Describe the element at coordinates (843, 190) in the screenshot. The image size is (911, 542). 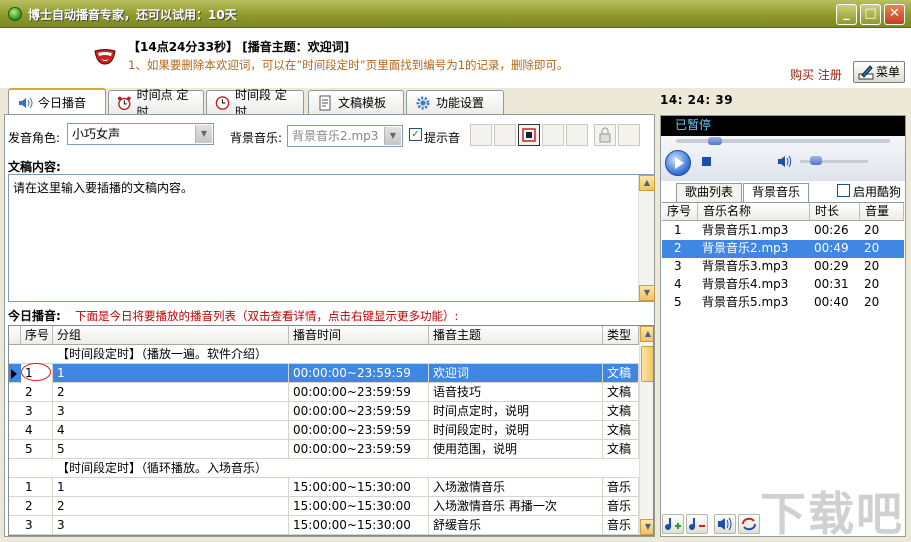
I see `enable-kugou-checkbox` at that location.